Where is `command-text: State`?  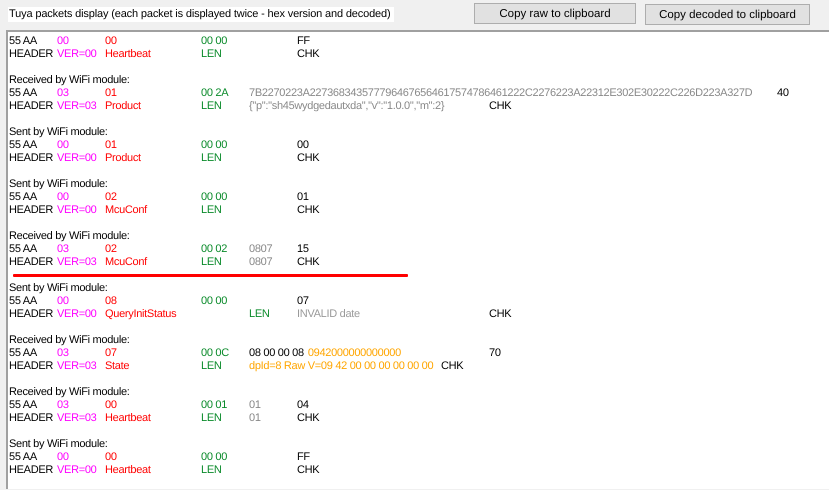
command-text: State is located at coordinates (117, 366).